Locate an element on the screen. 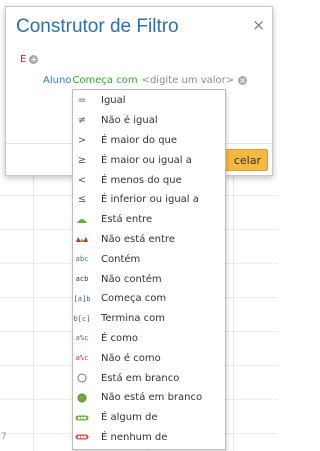 This screenshot has height=451, width=320. any-of-icon is located at coordinates (82, 418).